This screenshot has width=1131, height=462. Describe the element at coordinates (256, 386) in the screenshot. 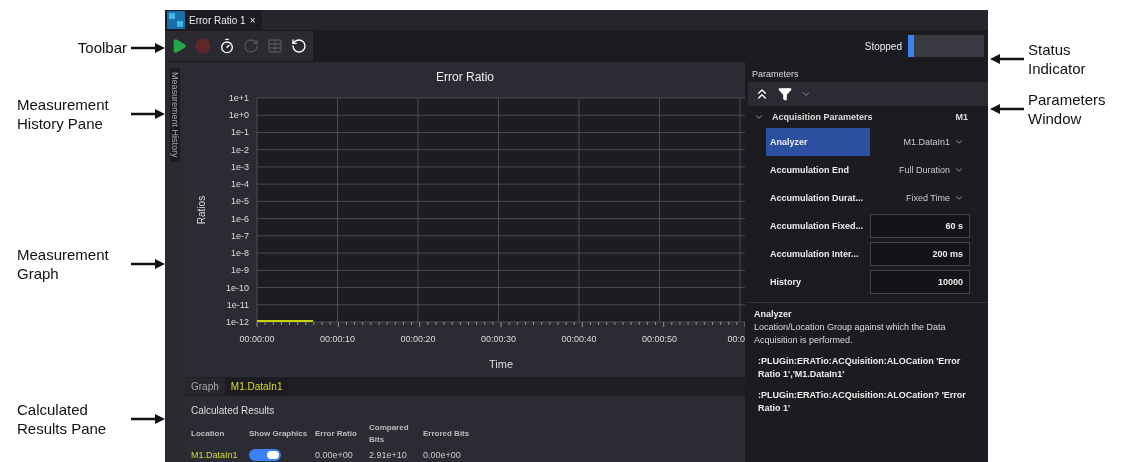

I see `graph-tab: M1.DataIn1` at that location.